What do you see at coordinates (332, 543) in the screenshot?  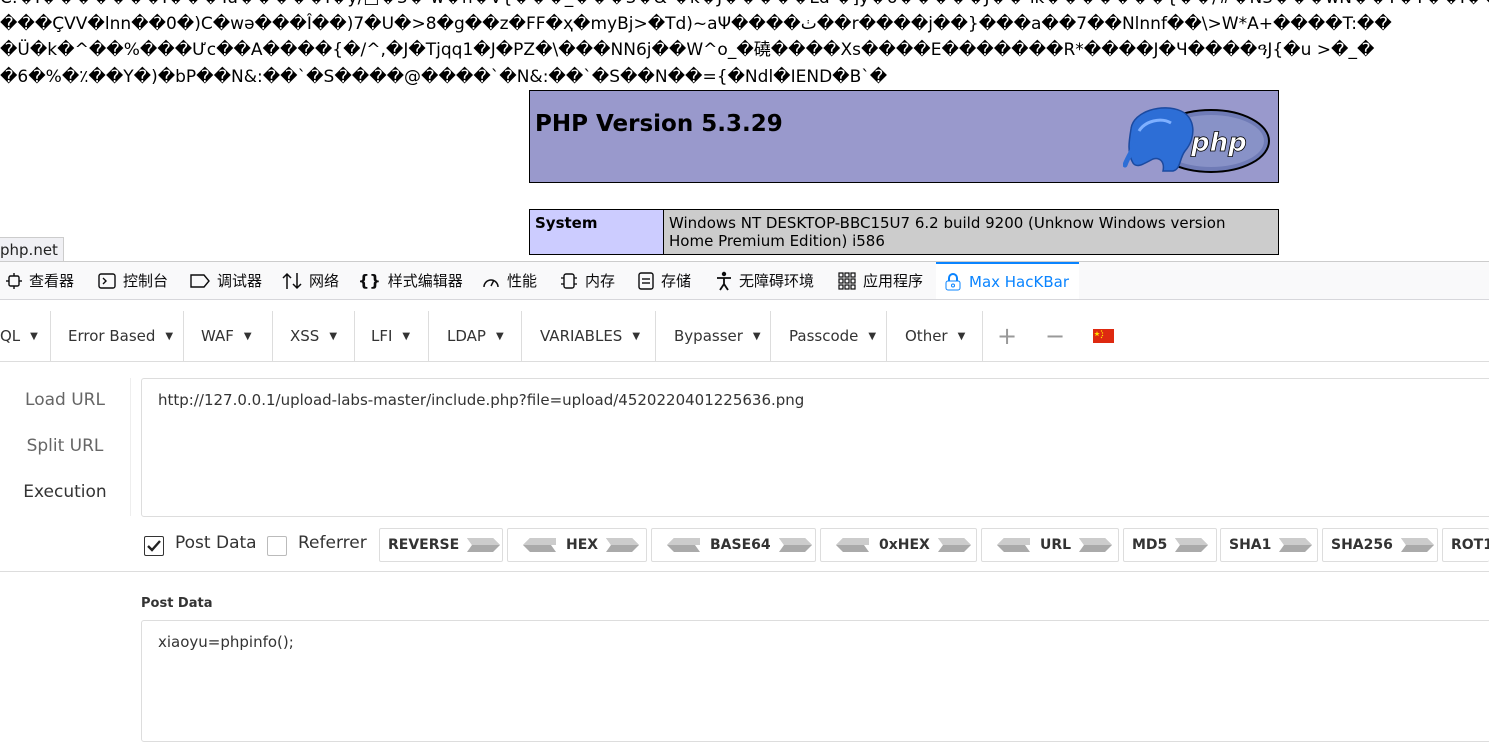 I see `referrer-checkbox-label: Referrer` at bounding box center [332, 543].